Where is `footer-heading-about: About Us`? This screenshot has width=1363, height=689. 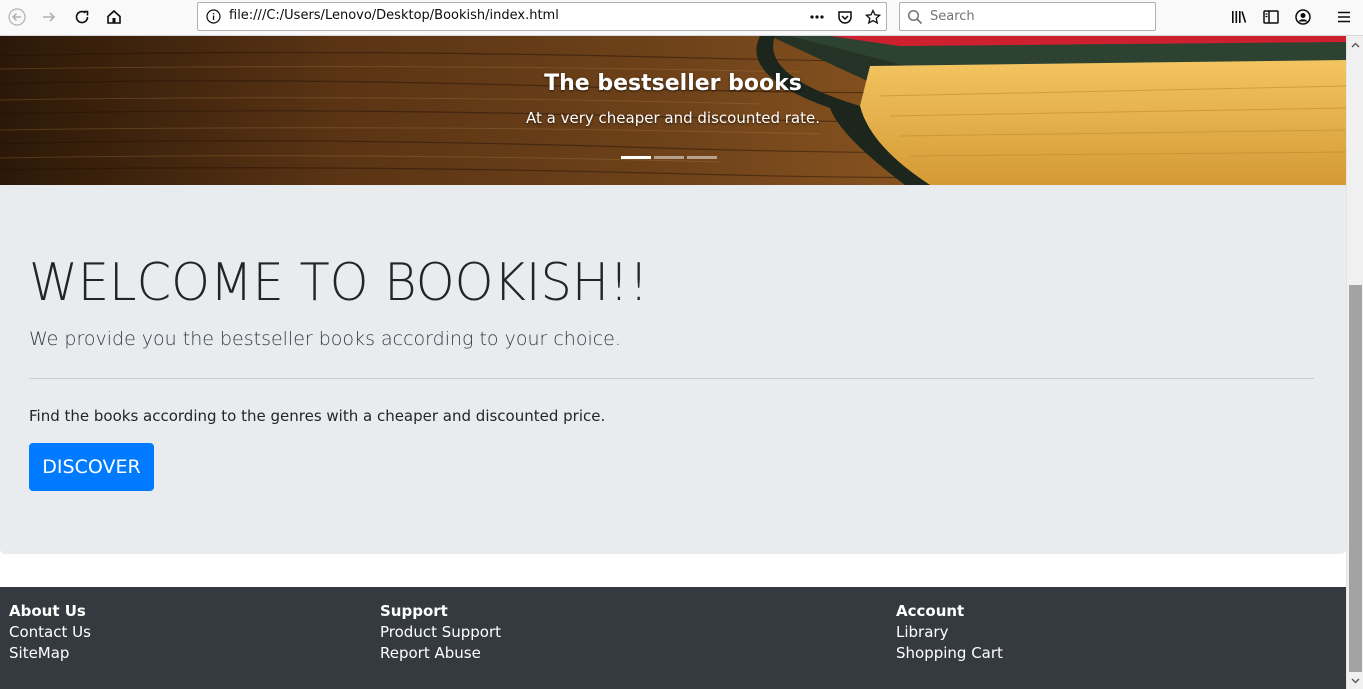
footer-heading-about: About Us is located at coordinates (47, 611).